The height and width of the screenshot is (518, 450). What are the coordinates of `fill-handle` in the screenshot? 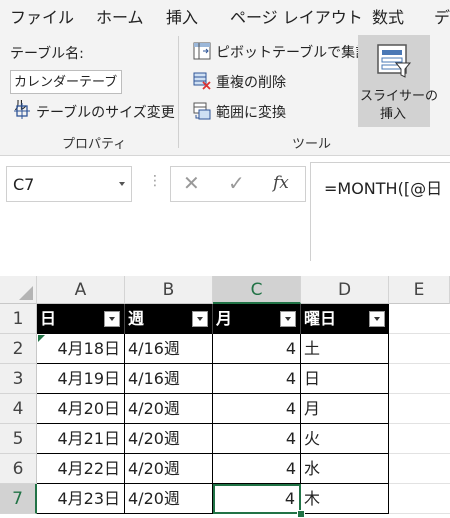 It's located at (301, 514).